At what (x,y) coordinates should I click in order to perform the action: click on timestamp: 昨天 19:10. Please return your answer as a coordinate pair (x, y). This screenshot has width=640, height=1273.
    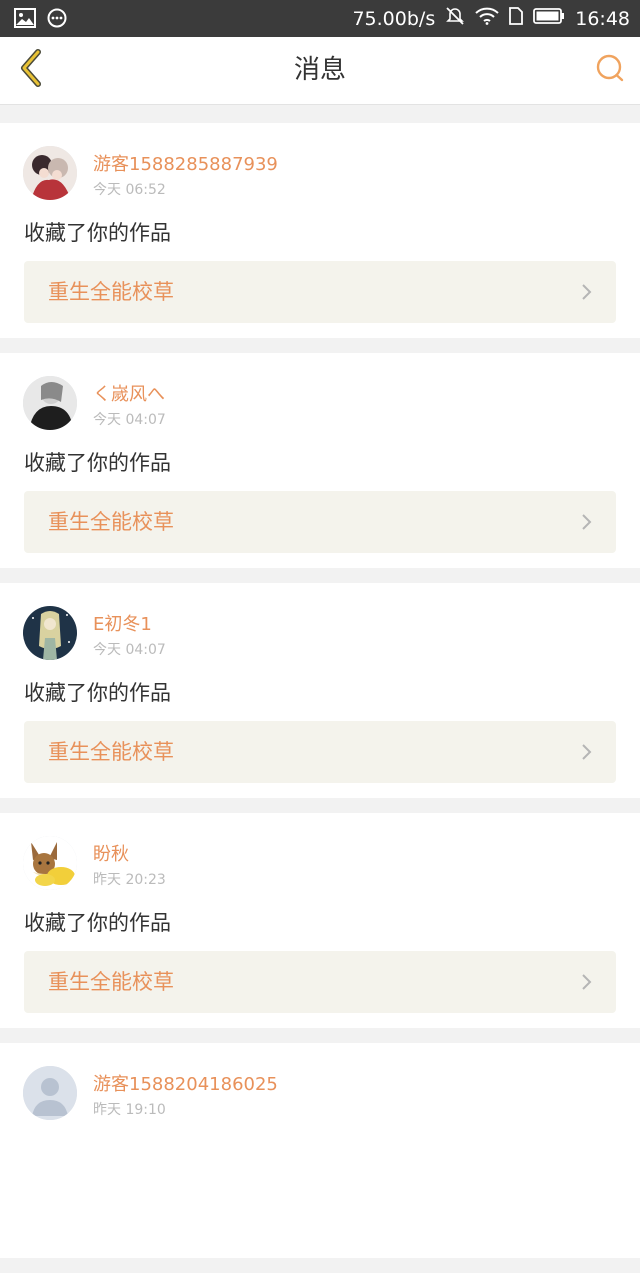
    Looking at the image, I should click on (129, 1110).